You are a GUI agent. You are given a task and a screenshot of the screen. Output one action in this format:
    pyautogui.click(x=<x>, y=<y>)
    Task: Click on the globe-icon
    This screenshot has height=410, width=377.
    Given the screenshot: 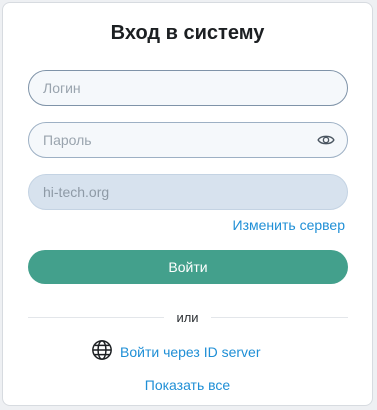 What is the action you would take?
    pyautogui.click(x=102, y=352)
    